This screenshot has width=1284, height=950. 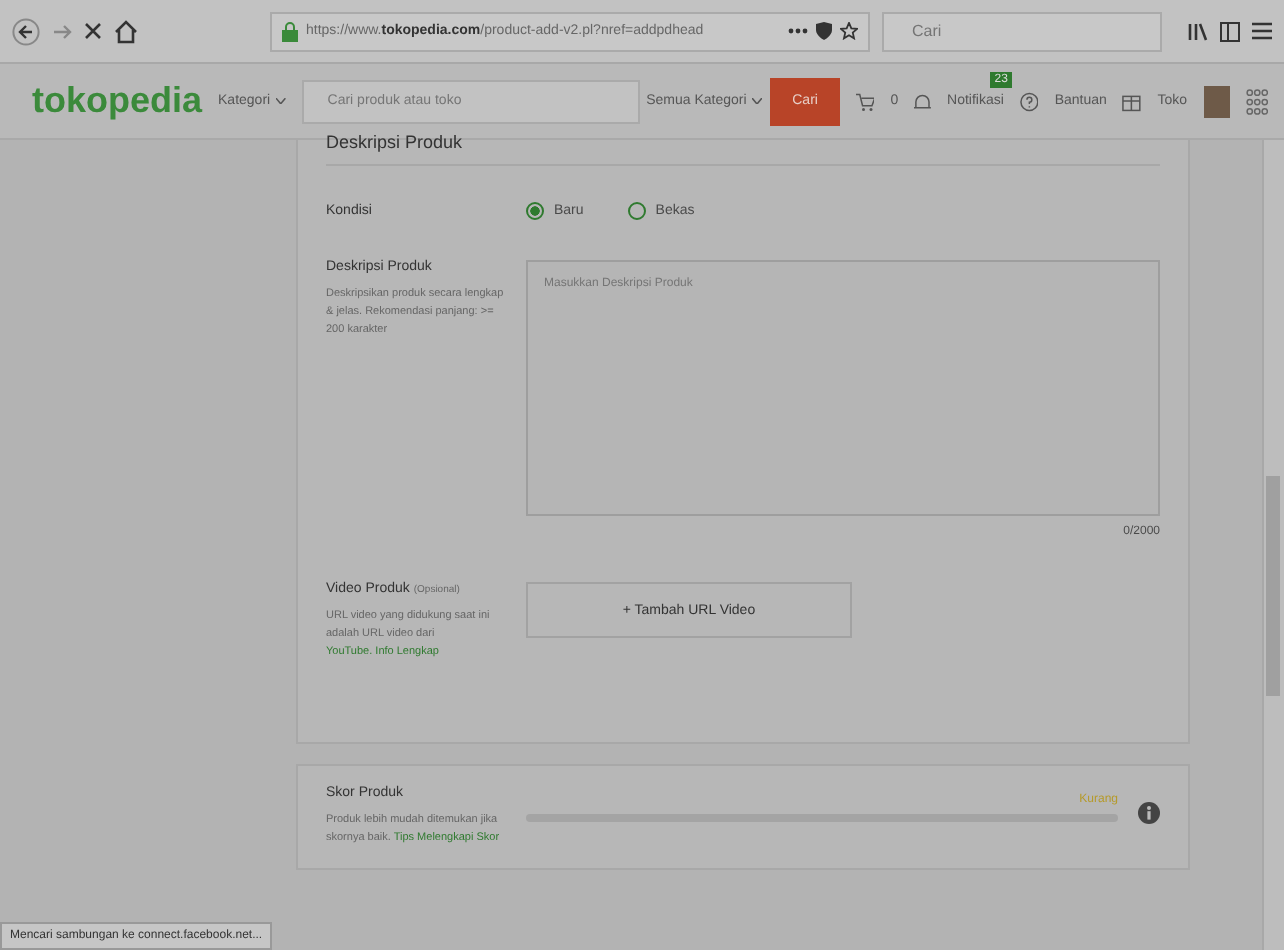 What do you see at coordinates (743, 149) in the screenshot?
I see `section-title: Deskripsi Produk` at bounding box center [743, 149].